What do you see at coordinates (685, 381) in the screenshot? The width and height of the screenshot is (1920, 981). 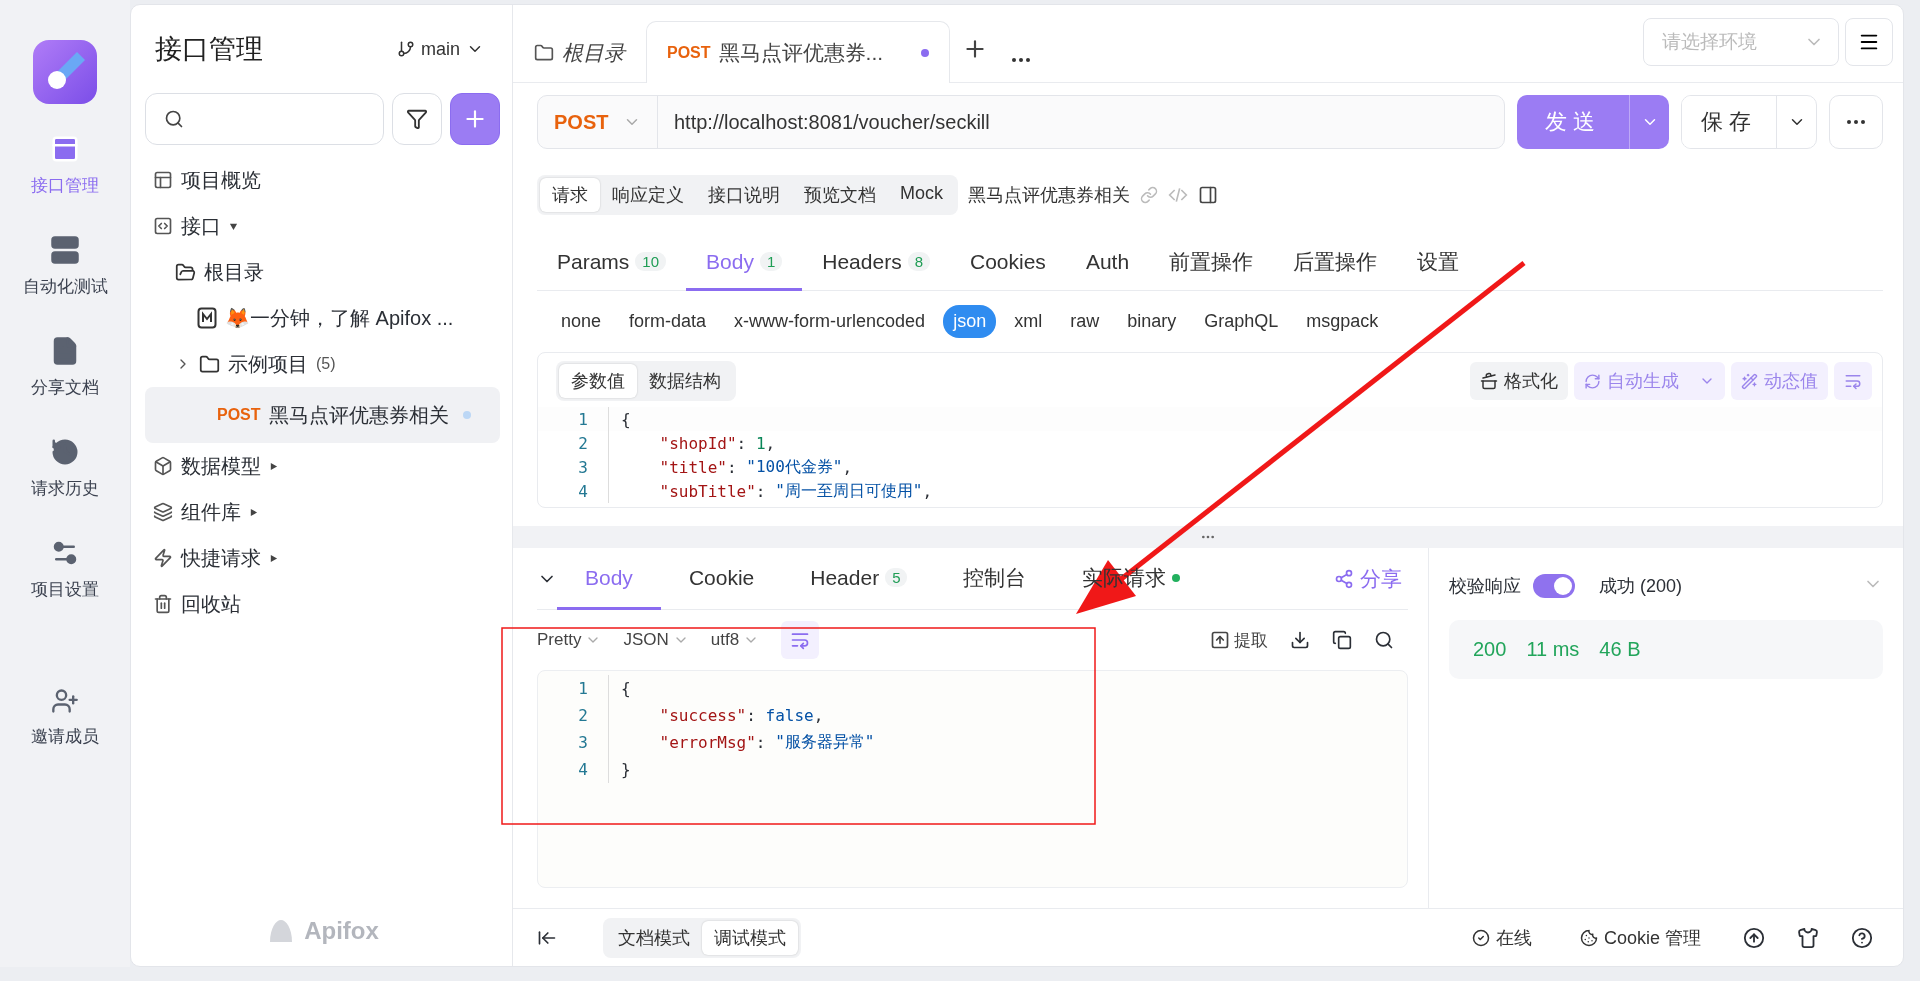 I see `mode-tab: 数据结构` at bounding box center [685, 381].